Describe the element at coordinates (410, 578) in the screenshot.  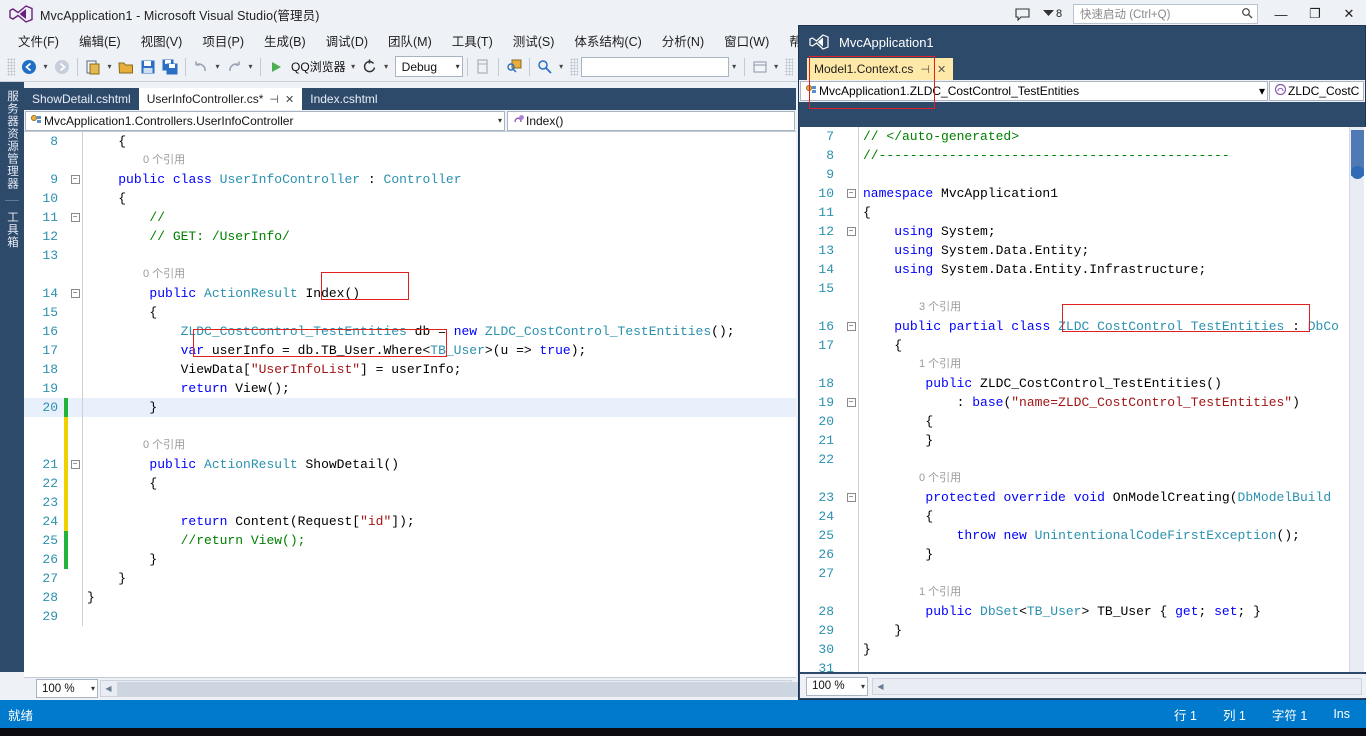
I see `code-line: 27 }` at that location.